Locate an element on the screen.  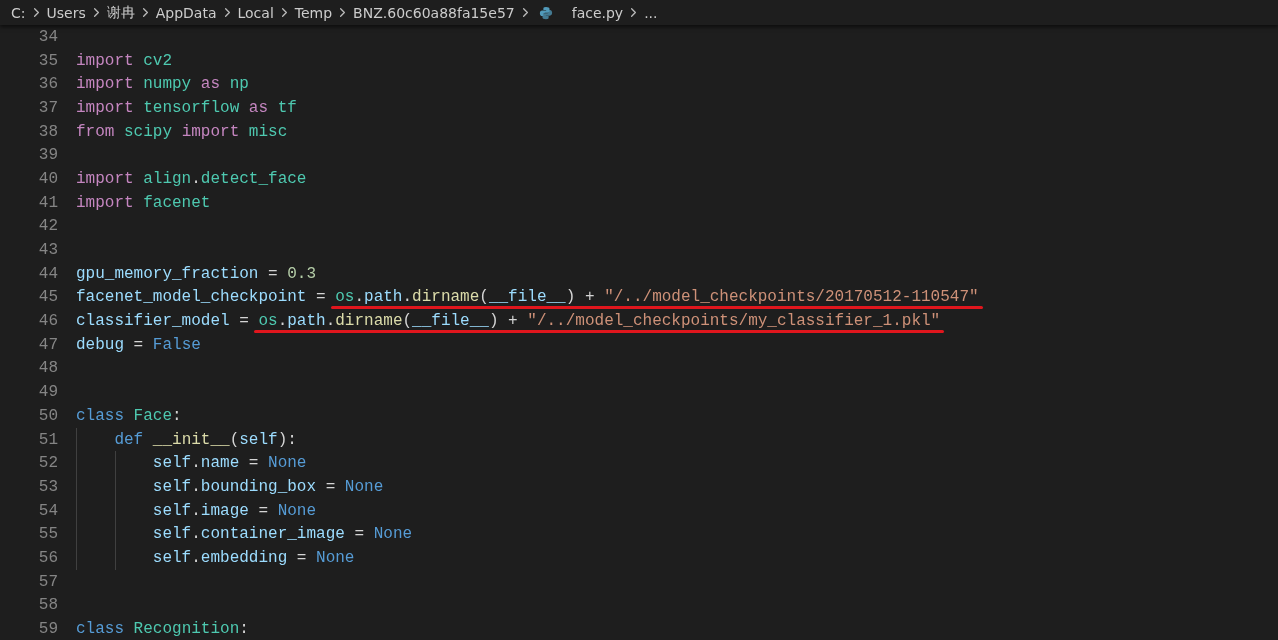
line-number: 56 is located at coordinates (48, 557).